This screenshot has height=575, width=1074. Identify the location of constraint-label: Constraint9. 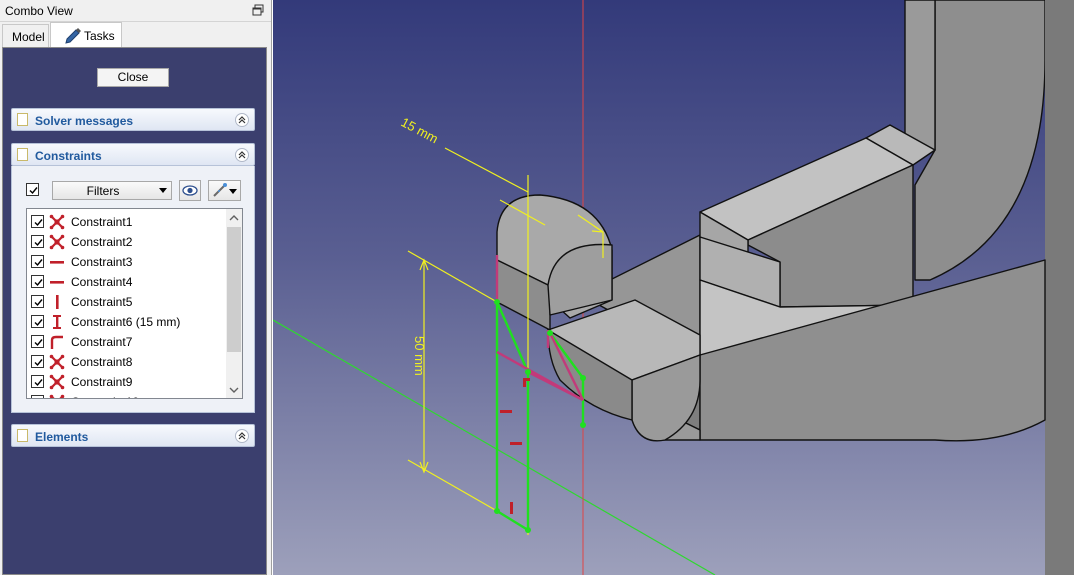
(102, 382).